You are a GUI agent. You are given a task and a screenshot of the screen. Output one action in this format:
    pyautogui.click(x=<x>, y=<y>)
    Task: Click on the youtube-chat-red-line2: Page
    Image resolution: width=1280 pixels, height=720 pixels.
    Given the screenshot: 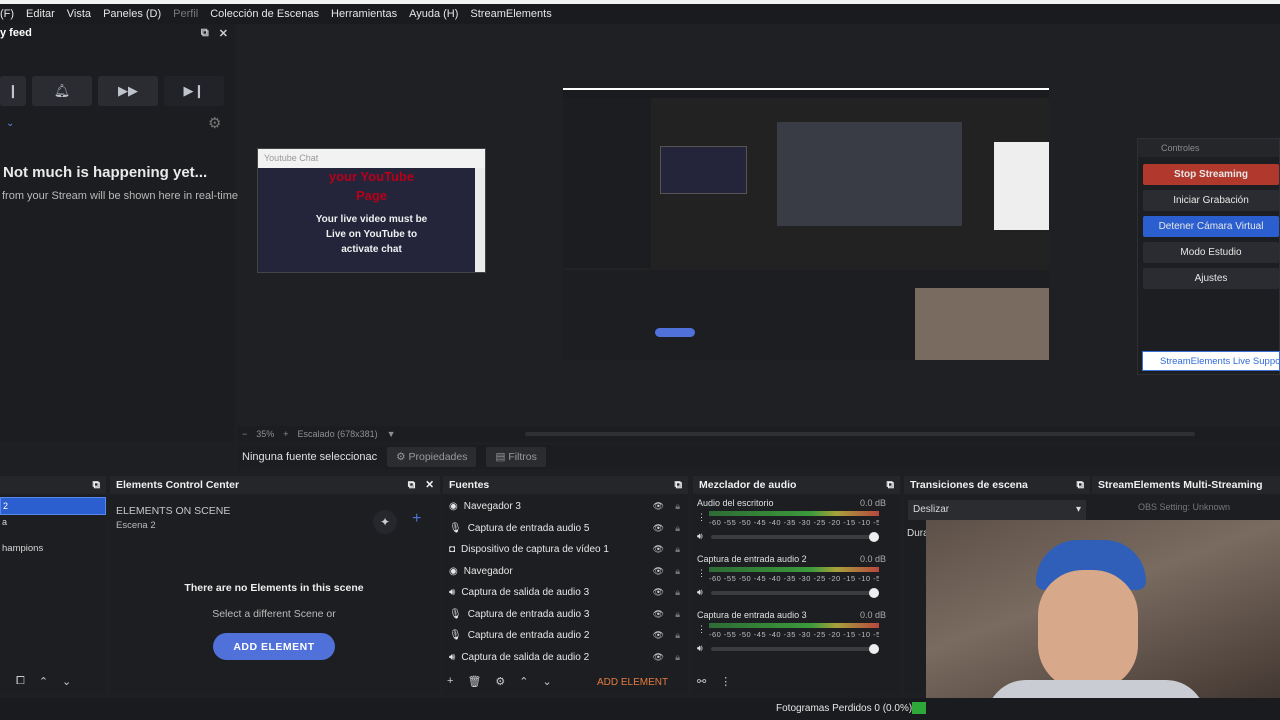 What is the action you would take?
    pyautogui.click(x=371, y=195)
    